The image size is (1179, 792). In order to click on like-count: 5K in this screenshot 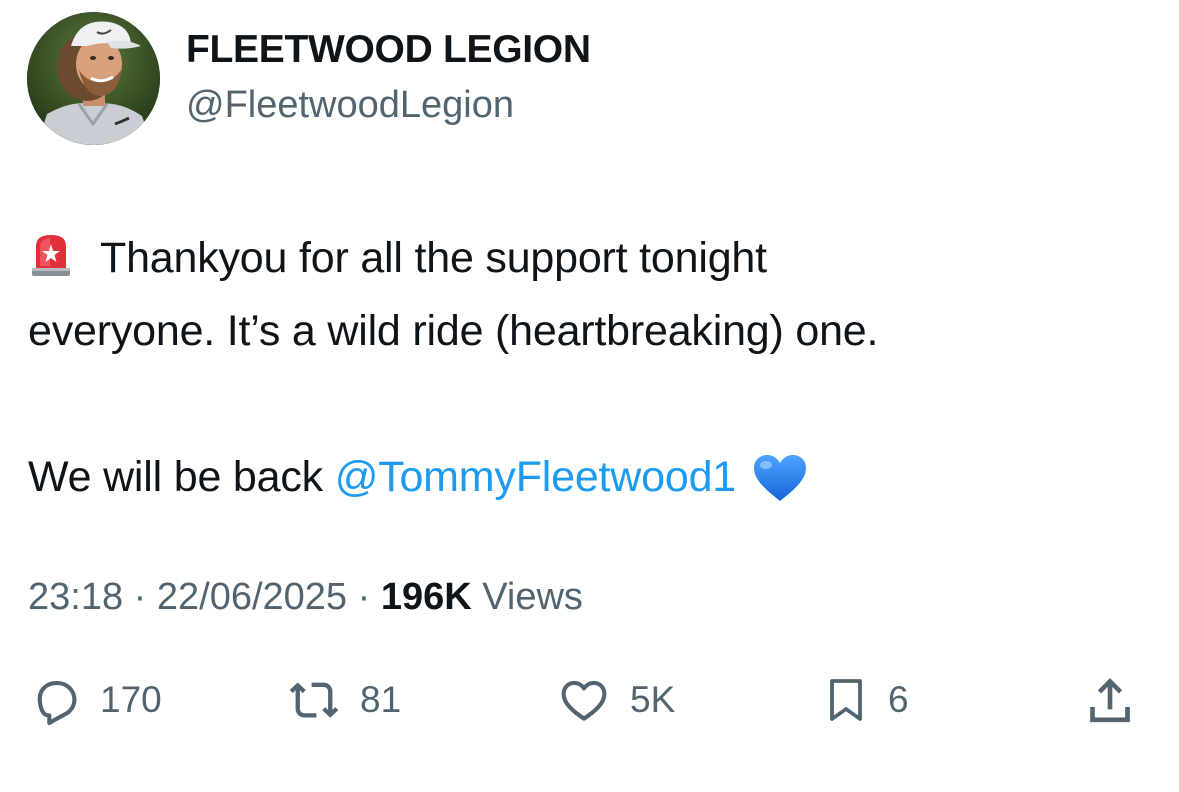, I will do `click(653, 699)`.